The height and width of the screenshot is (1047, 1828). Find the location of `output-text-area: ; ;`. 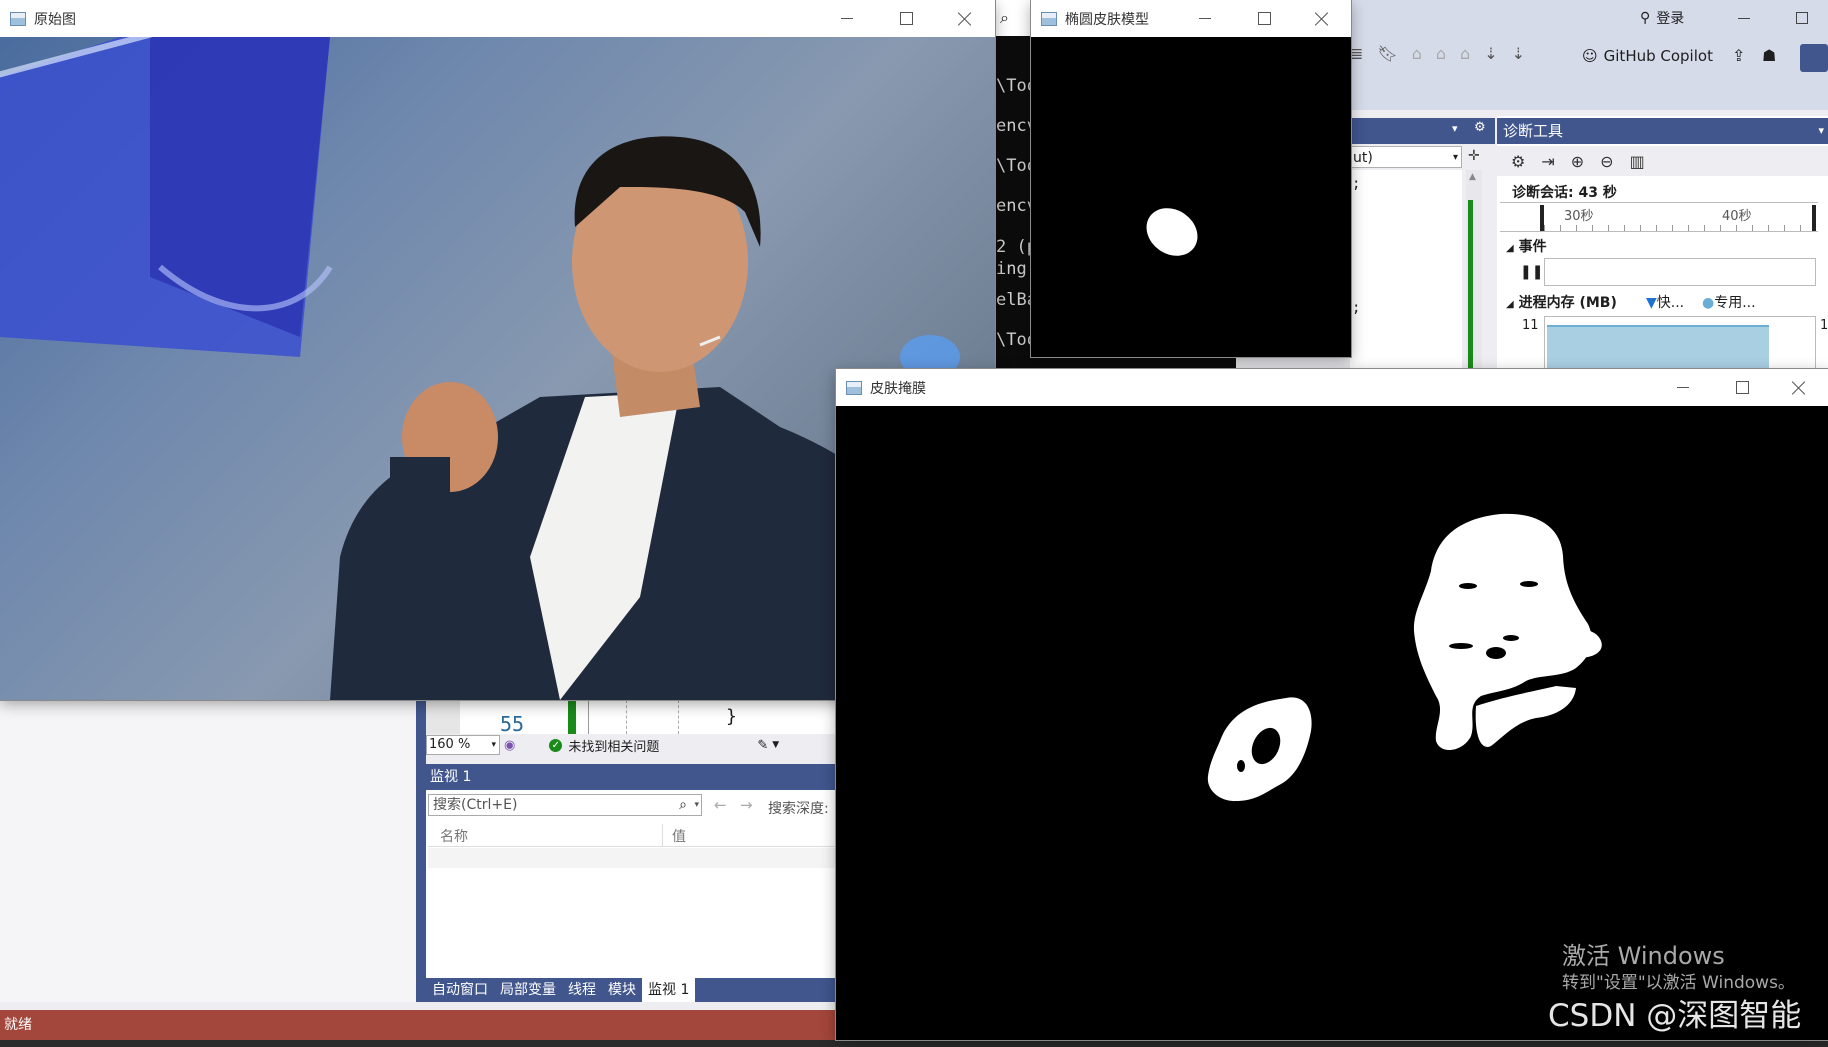

output-text-area: ; ; is located at coordinates (1406, 270).